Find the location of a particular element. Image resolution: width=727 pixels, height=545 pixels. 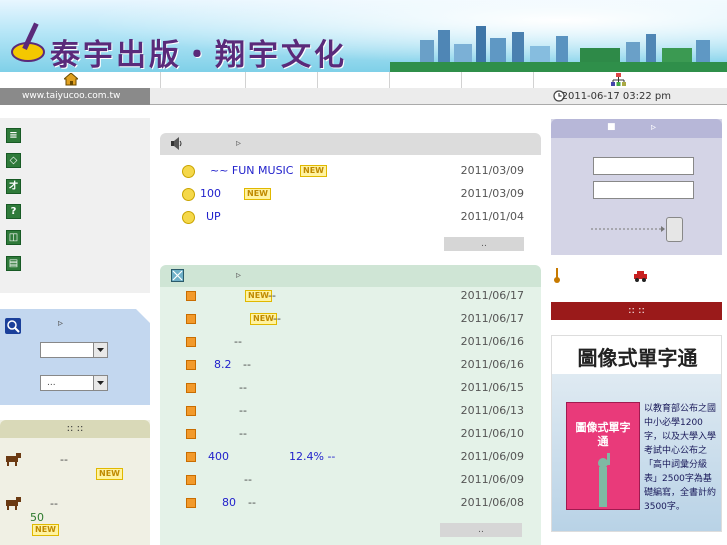

ad-book-cover: 圖像式單字通 is located at coordinates (603, 456).